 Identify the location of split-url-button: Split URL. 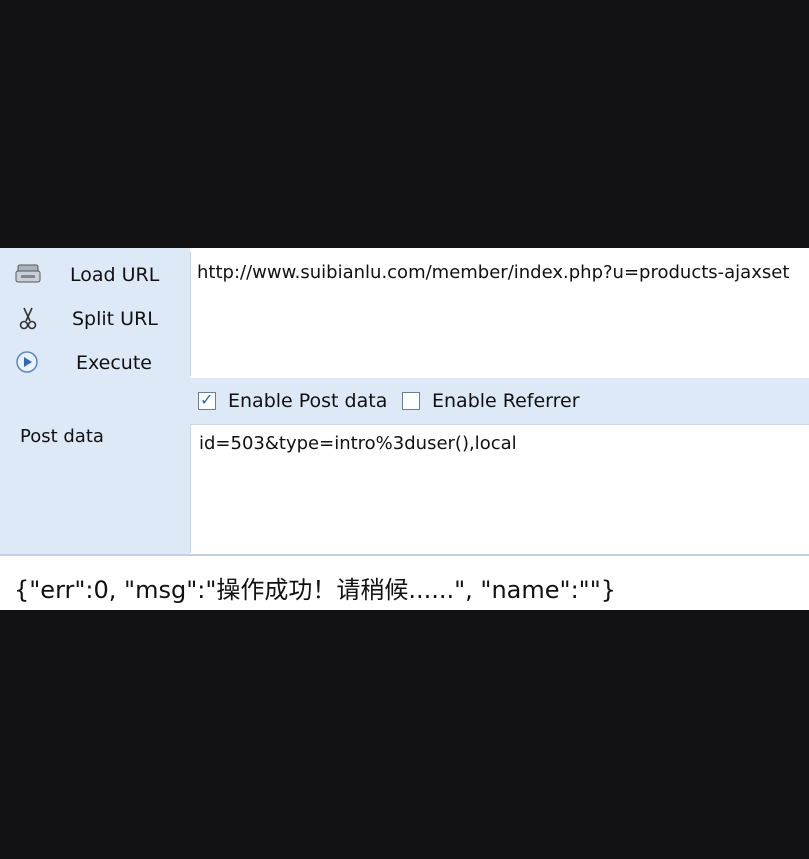
(95, 318).